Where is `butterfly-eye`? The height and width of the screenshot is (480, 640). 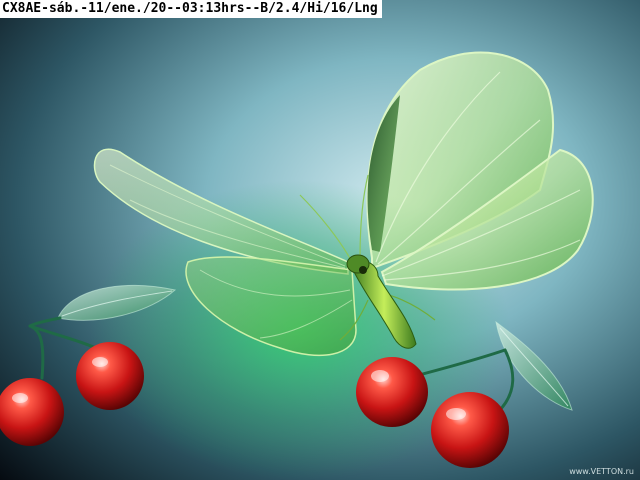 butterfly-eye is located at coordinates (363, 270).